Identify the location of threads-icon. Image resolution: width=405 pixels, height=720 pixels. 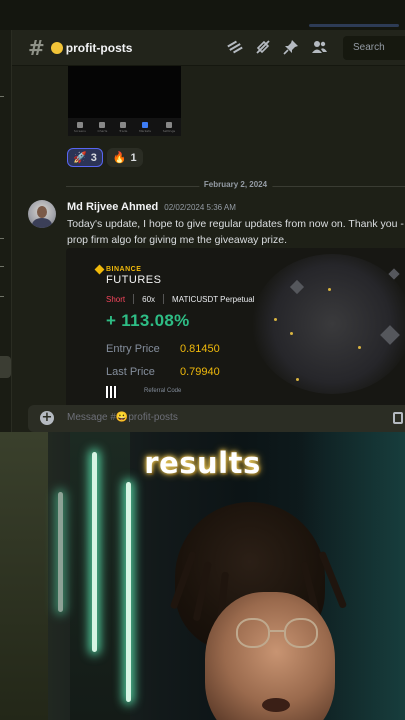
(235, 47).